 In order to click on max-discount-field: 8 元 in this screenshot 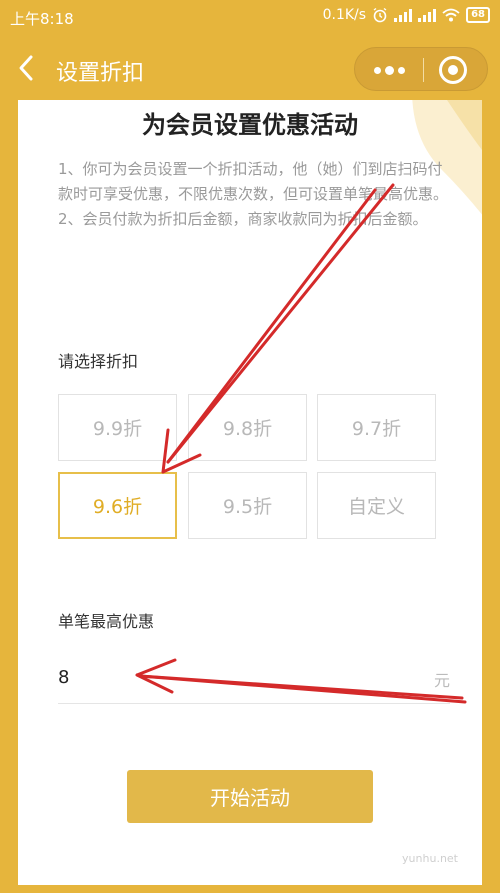, I will do `click(254, 677)`.